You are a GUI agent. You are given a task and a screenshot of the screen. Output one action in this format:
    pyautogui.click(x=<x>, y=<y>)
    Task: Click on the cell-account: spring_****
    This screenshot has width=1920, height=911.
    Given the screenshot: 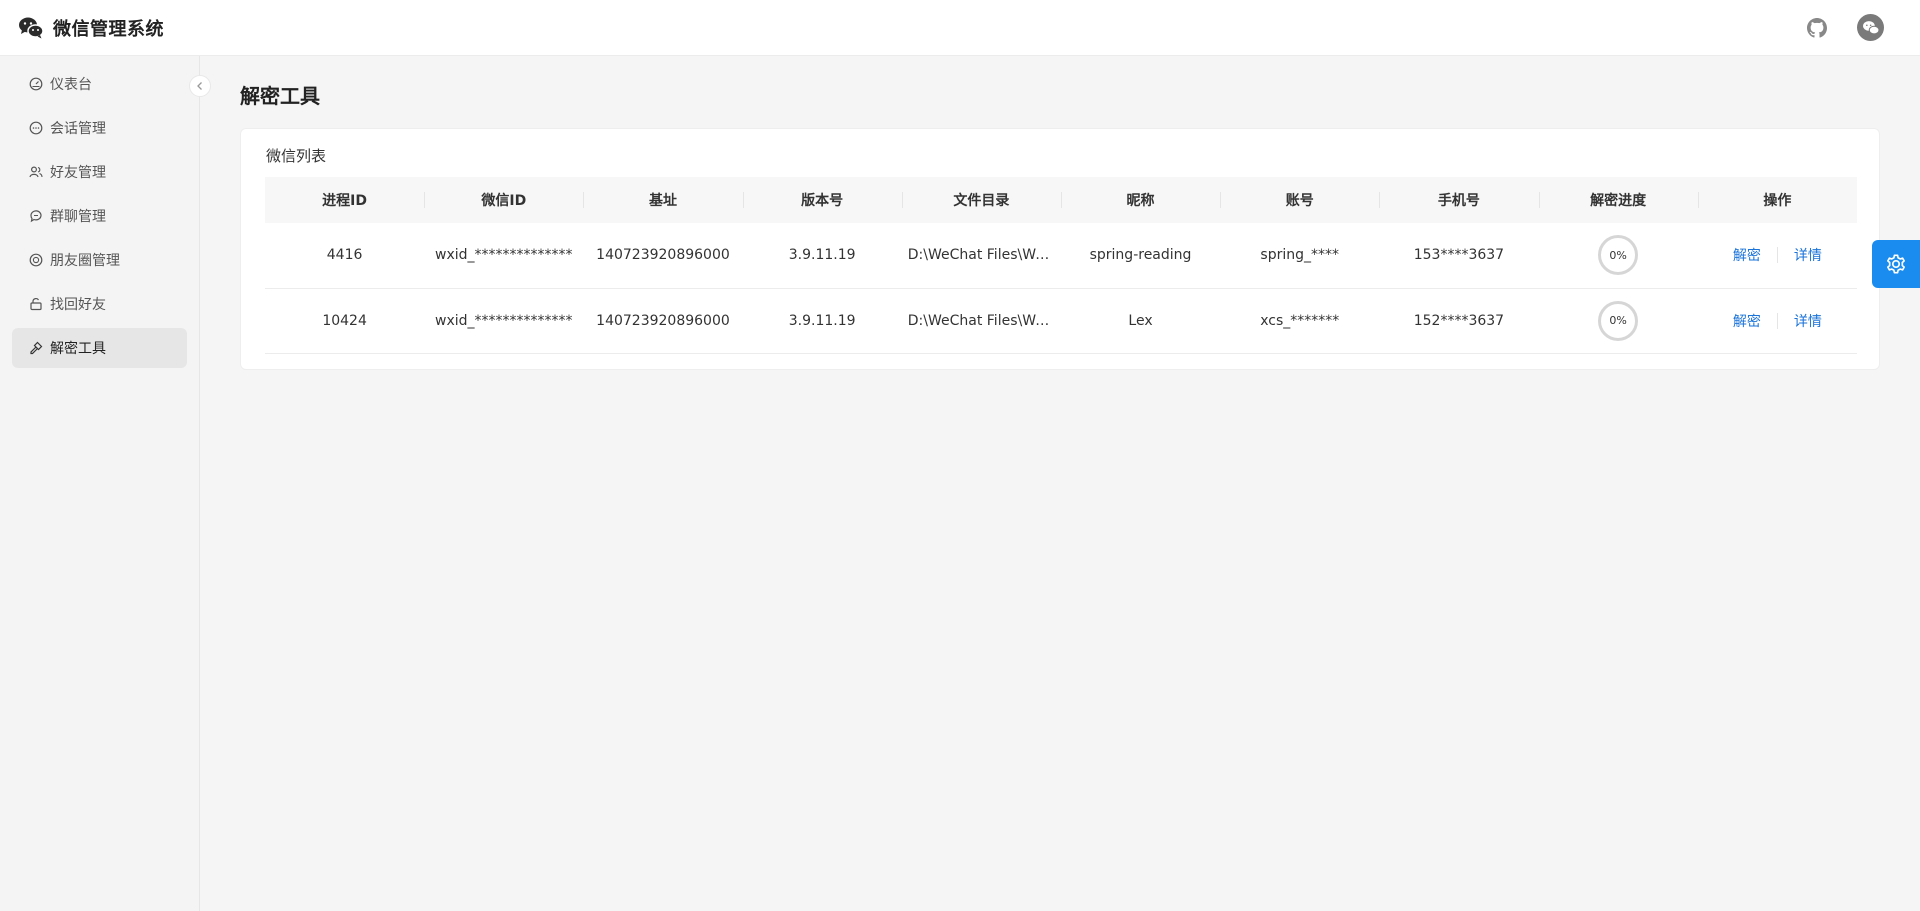 What is the action you would take?
    pyautogui.click(x=1300, y=255)
    